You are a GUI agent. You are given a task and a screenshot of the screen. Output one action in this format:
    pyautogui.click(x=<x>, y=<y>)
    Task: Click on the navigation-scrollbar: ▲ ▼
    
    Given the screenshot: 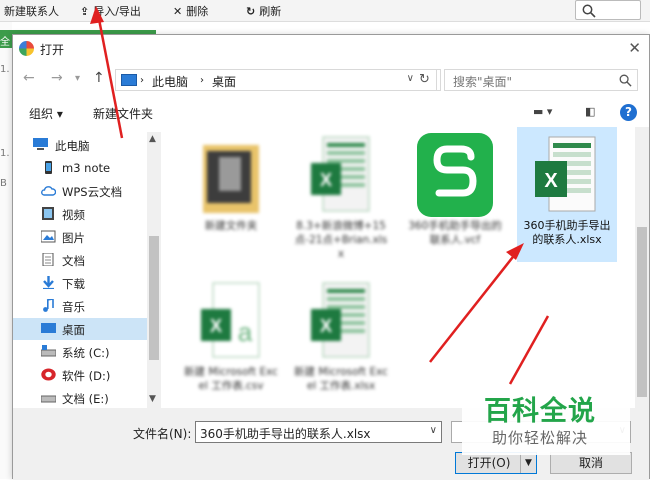 What is the action you would take?
    pyautogui.click(x=154, y=270)
    